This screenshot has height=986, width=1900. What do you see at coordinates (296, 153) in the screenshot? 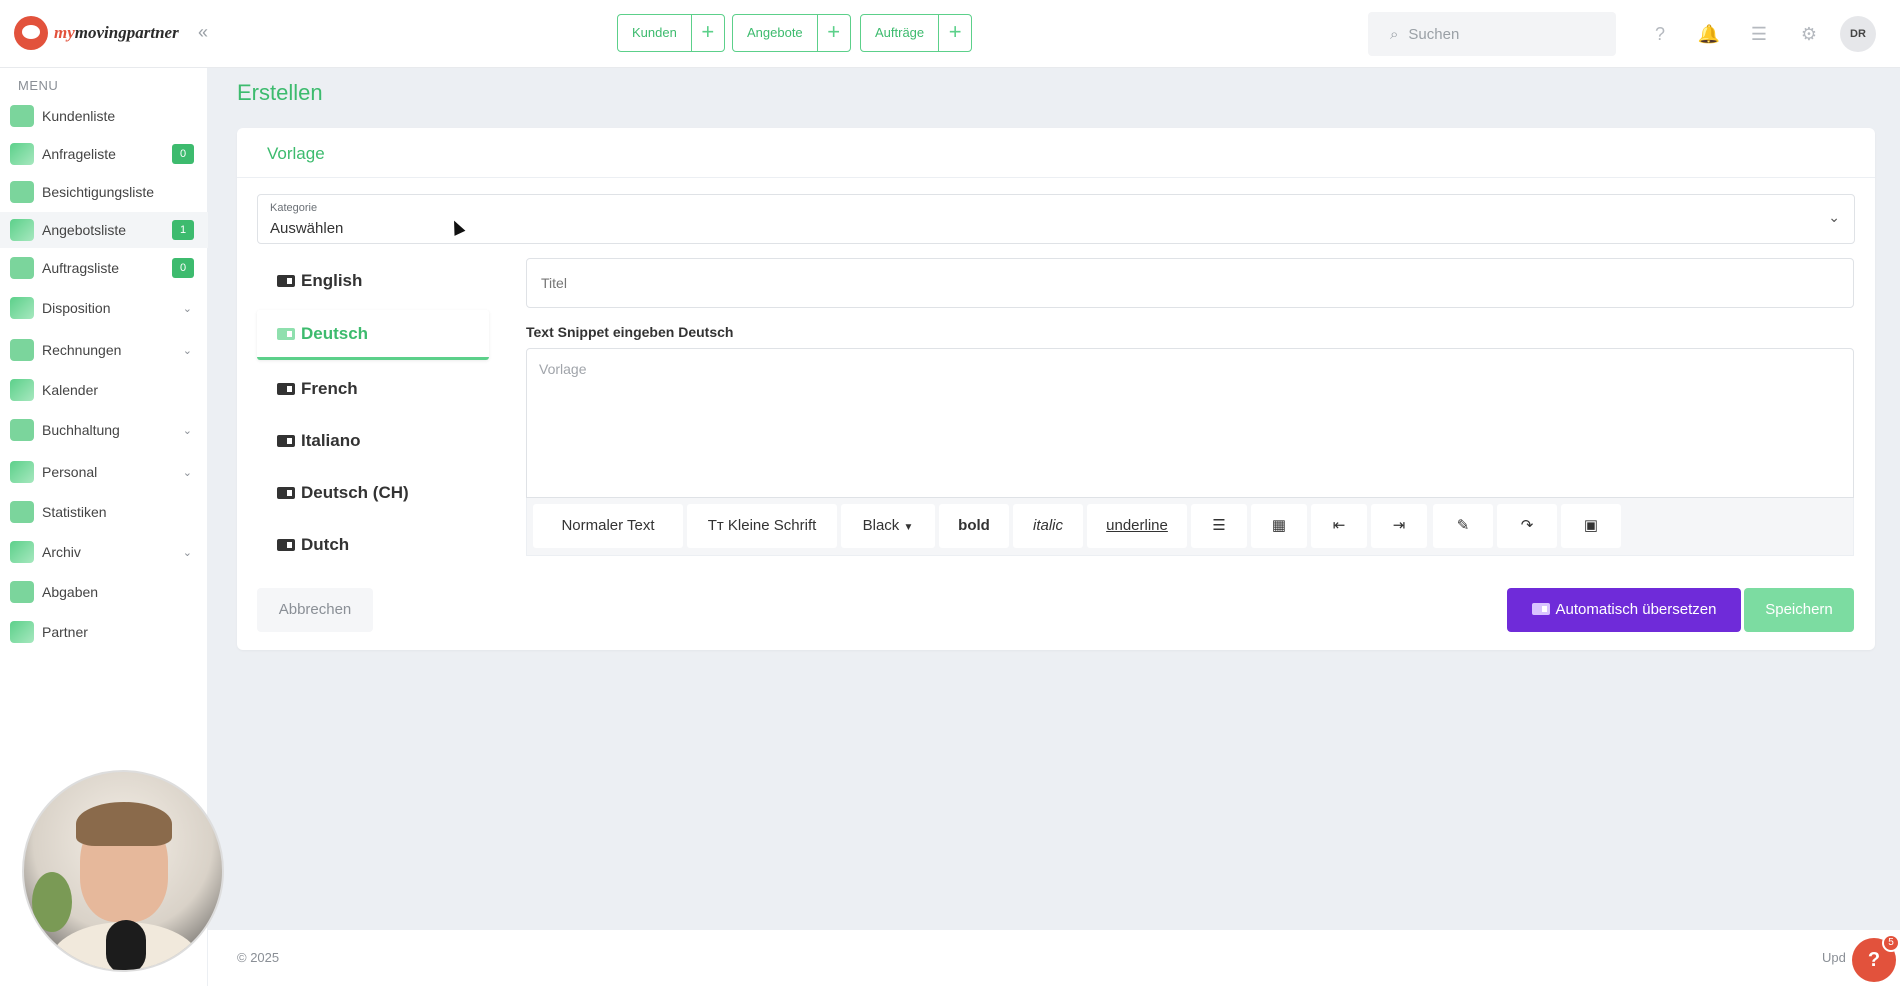
I see `card-title: Vorlage` at bounding box center [296, 153].